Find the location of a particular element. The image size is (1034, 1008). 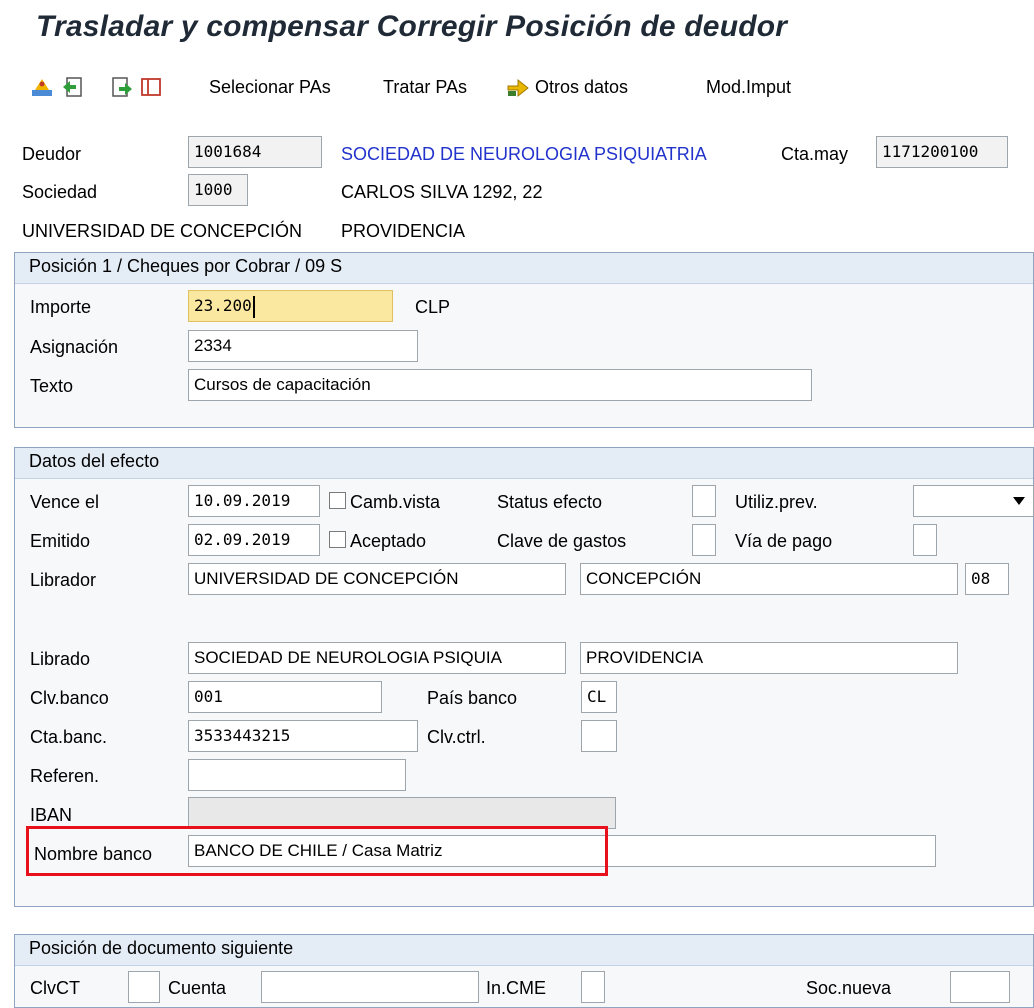

address-text: CARLOS SILVA 1292, 22 is located at coordinates (442, 192).